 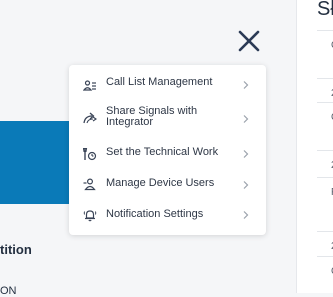 I want to click on menu-item-call-list-management: Call List Management, so click(x=167, y=86).